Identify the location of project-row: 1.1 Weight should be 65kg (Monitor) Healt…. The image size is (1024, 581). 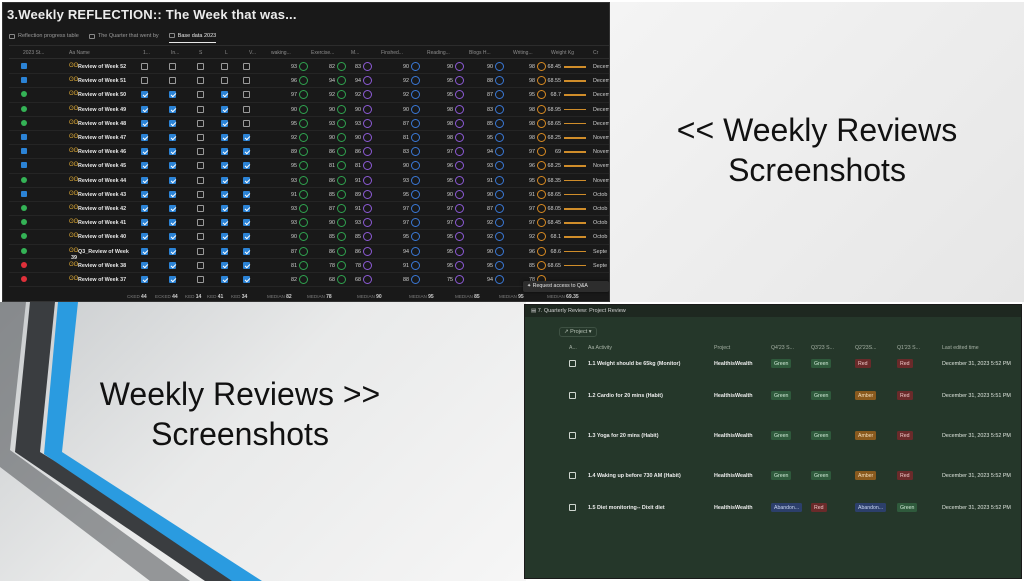
(790, 365).